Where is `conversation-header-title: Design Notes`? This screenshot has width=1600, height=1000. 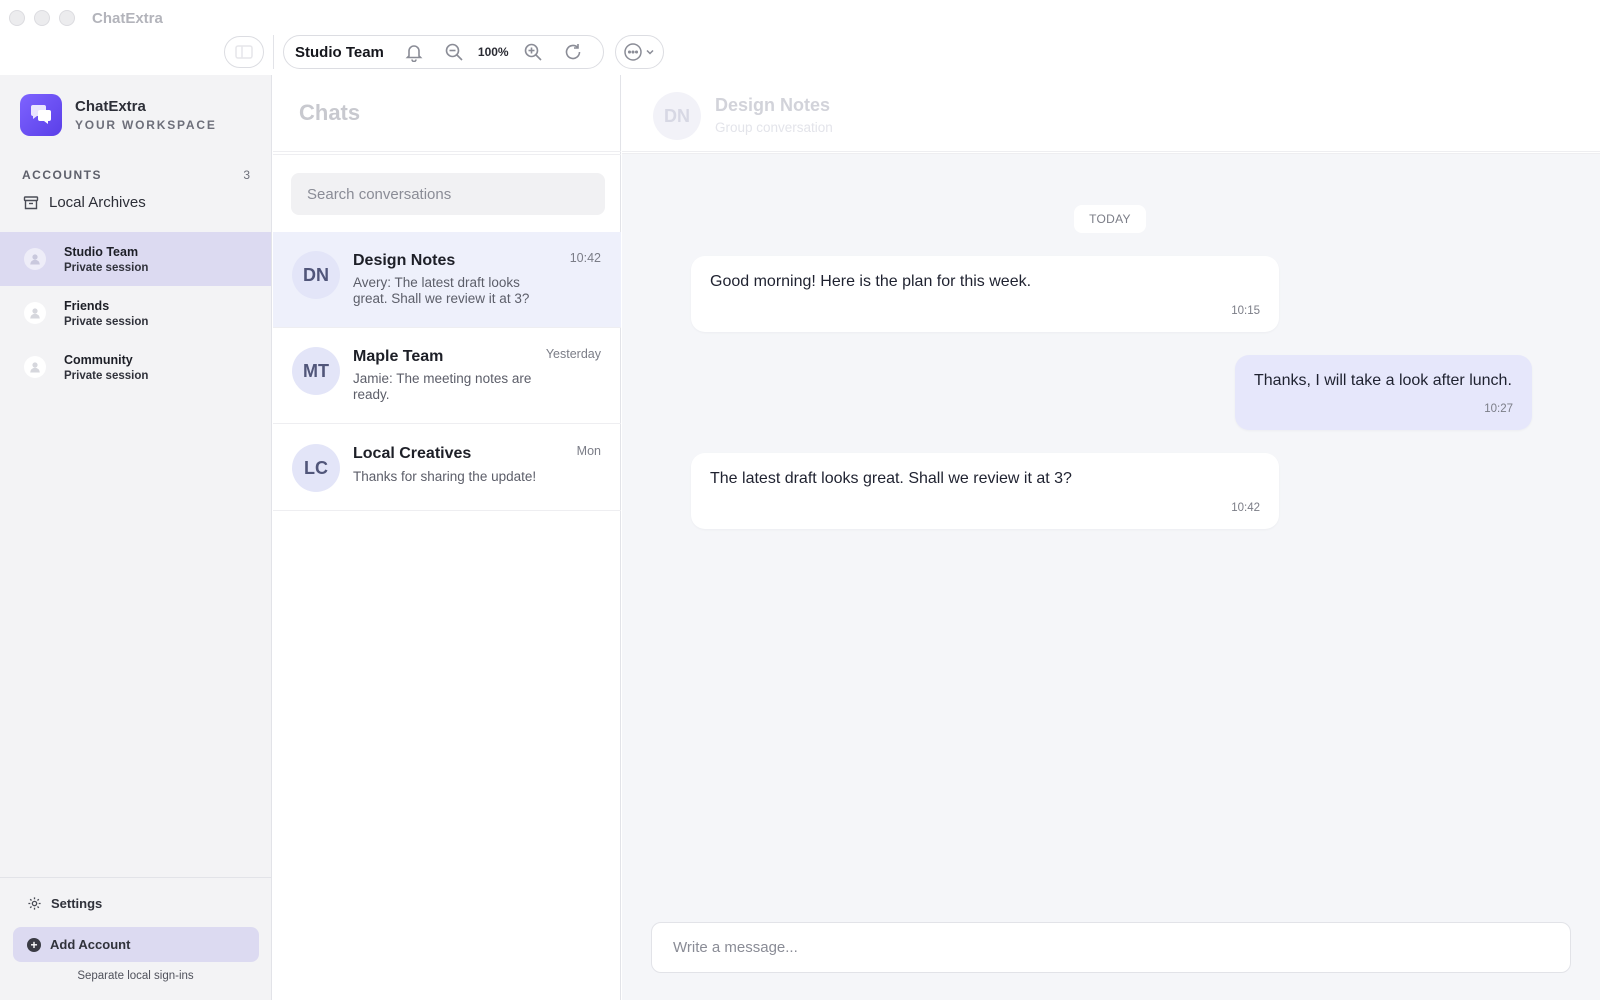 conversation-header-title: Design Notes is located at coordinates (773, 105).